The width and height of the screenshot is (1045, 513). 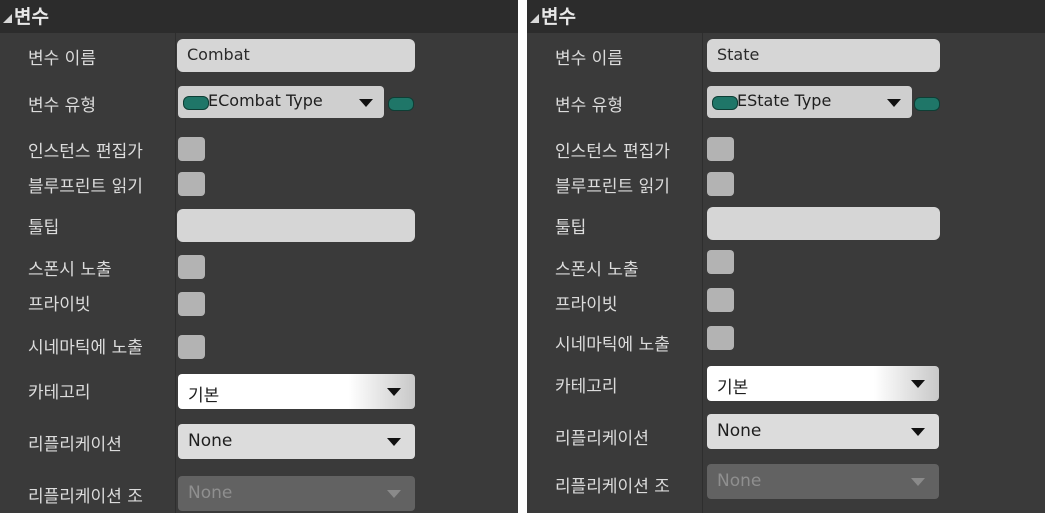 I want to click on variable-name-input: State, so click(x=823, y=55).